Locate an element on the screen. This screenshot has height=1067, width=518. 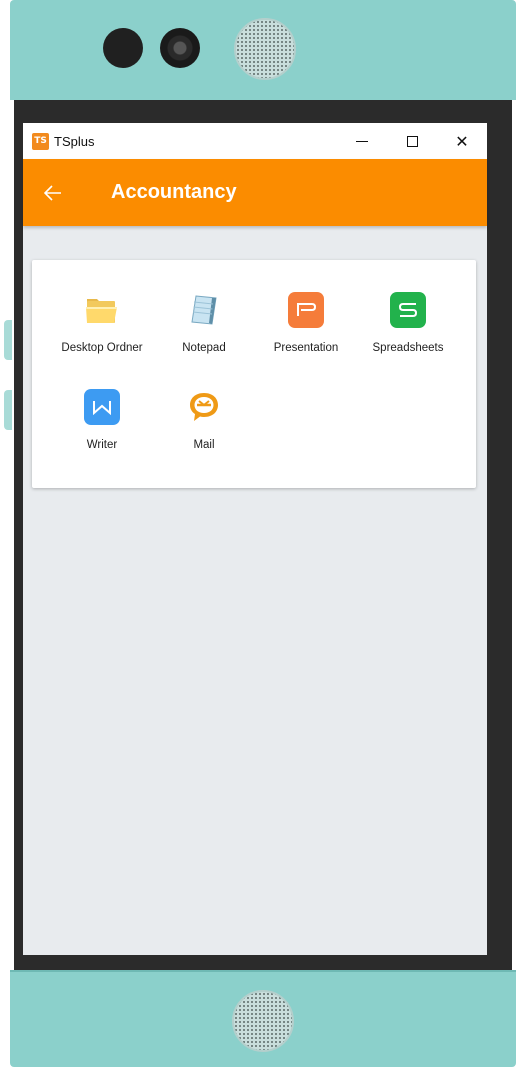
app-tile-spreadsheets: Spreadsheets is located at coordinates (408, 330).